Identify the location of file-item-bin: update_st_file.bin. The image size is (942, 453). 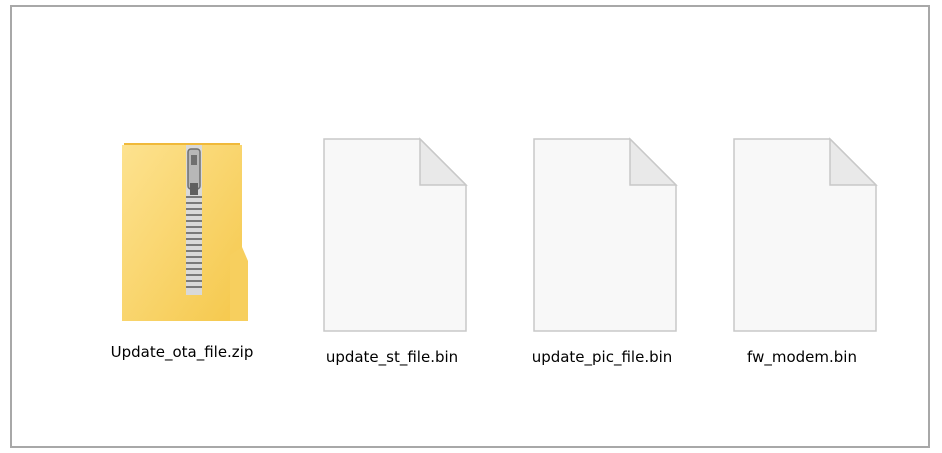
(392, 257).